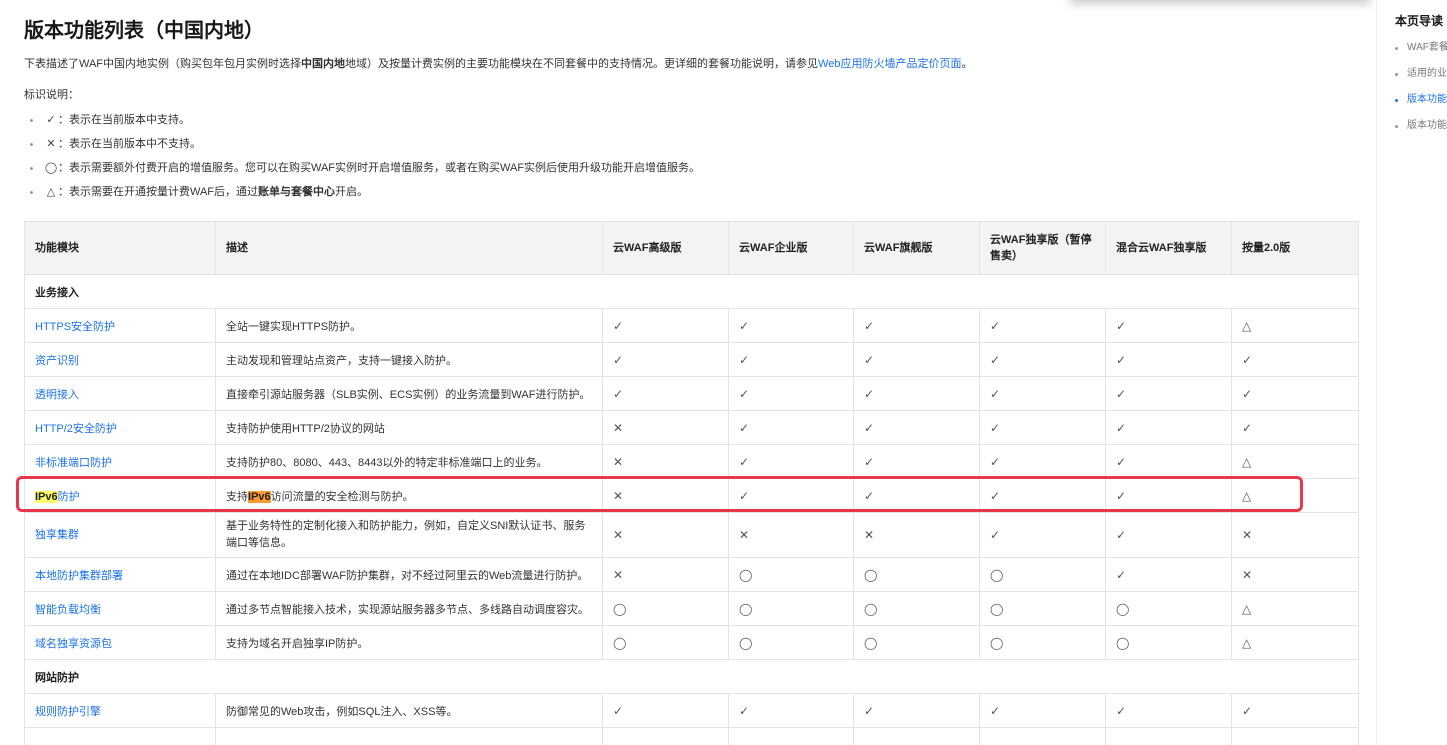 The height and width of the screenshot is (745, 1447). I want to click on feature-desc: 支持为域名开启独享IP防护。, so click(409, 642).